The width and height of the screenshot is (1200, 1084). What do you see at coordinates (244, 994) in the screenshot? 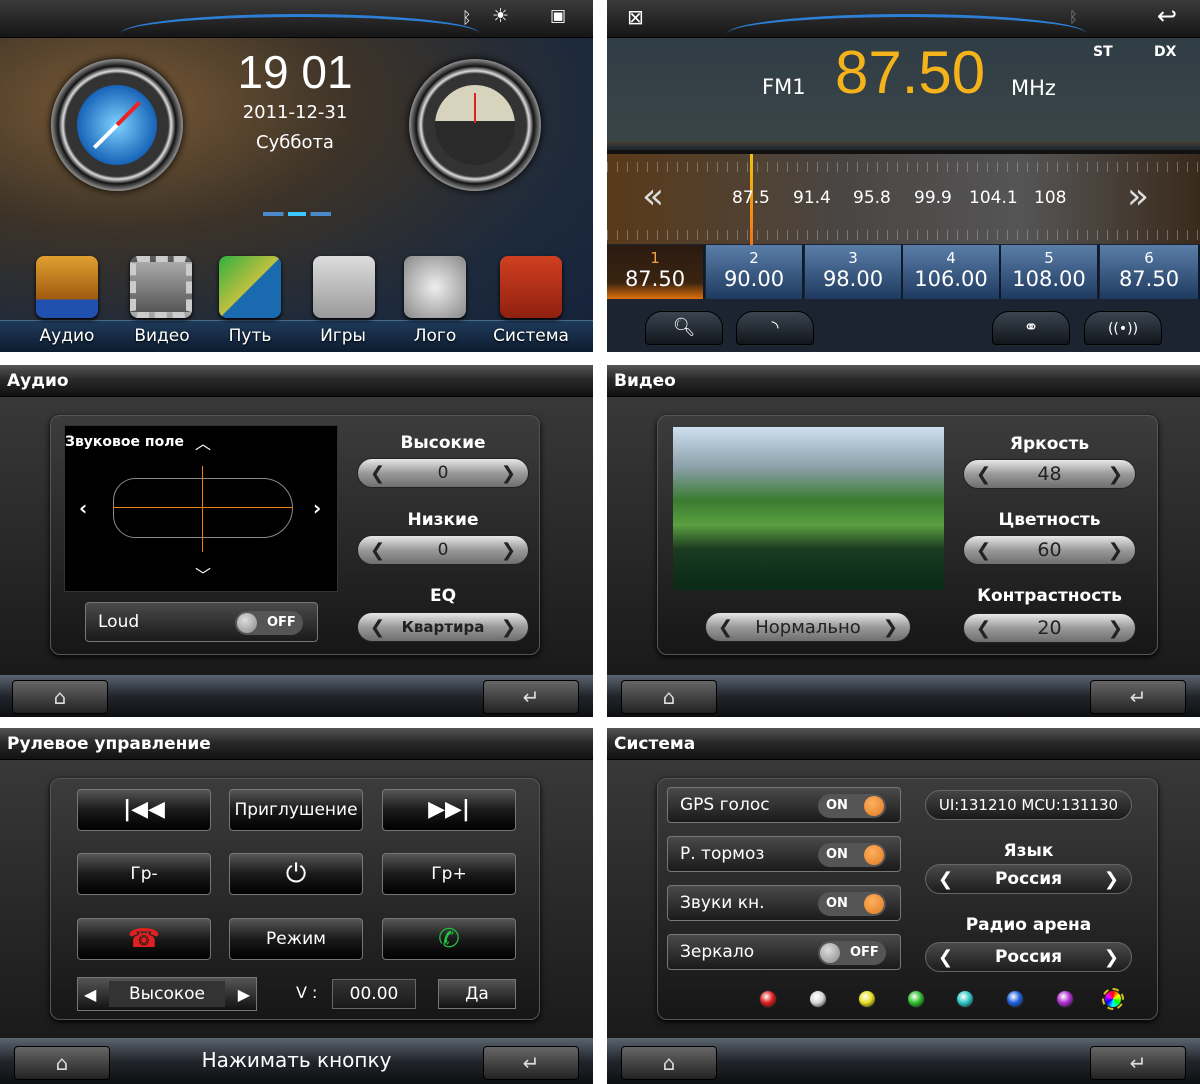
I see `right-arrow-icon: ▶` at bounding box center [244, 994].